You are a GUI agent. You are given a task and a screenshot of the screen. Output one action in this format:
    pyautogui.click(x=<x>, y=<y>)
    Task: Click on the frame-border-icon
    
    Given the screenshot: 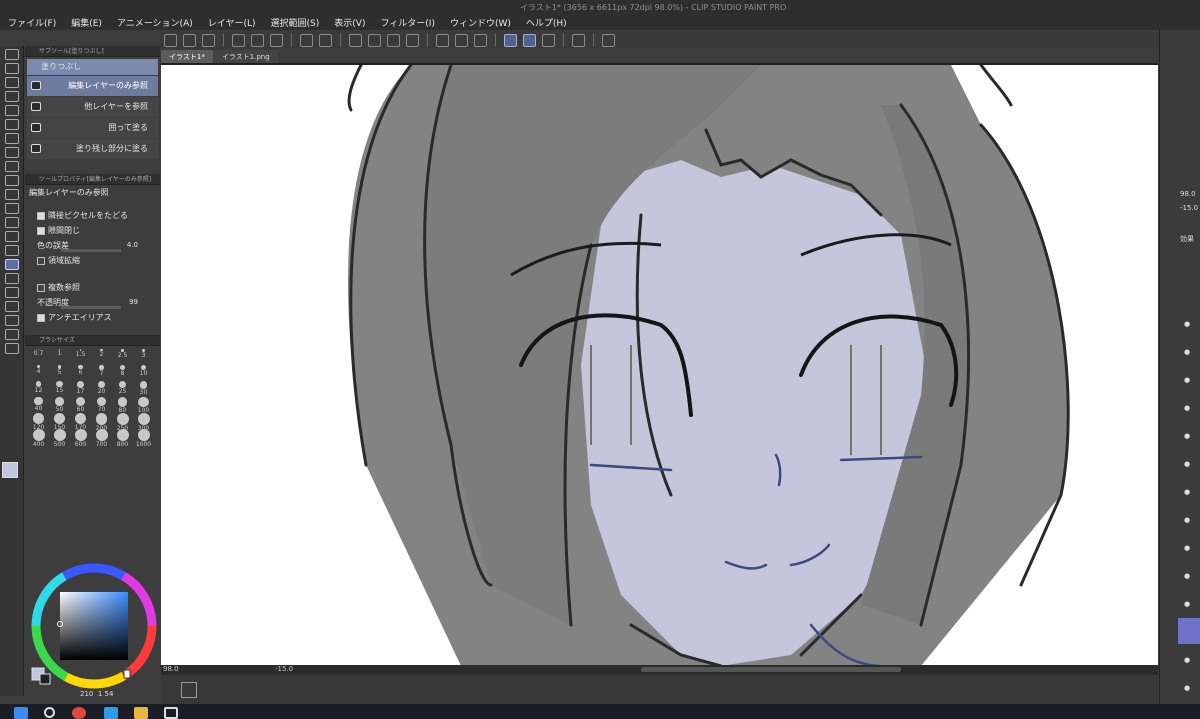 What is the action you would take?
    pyautogui.click(x=12, y=292)
    